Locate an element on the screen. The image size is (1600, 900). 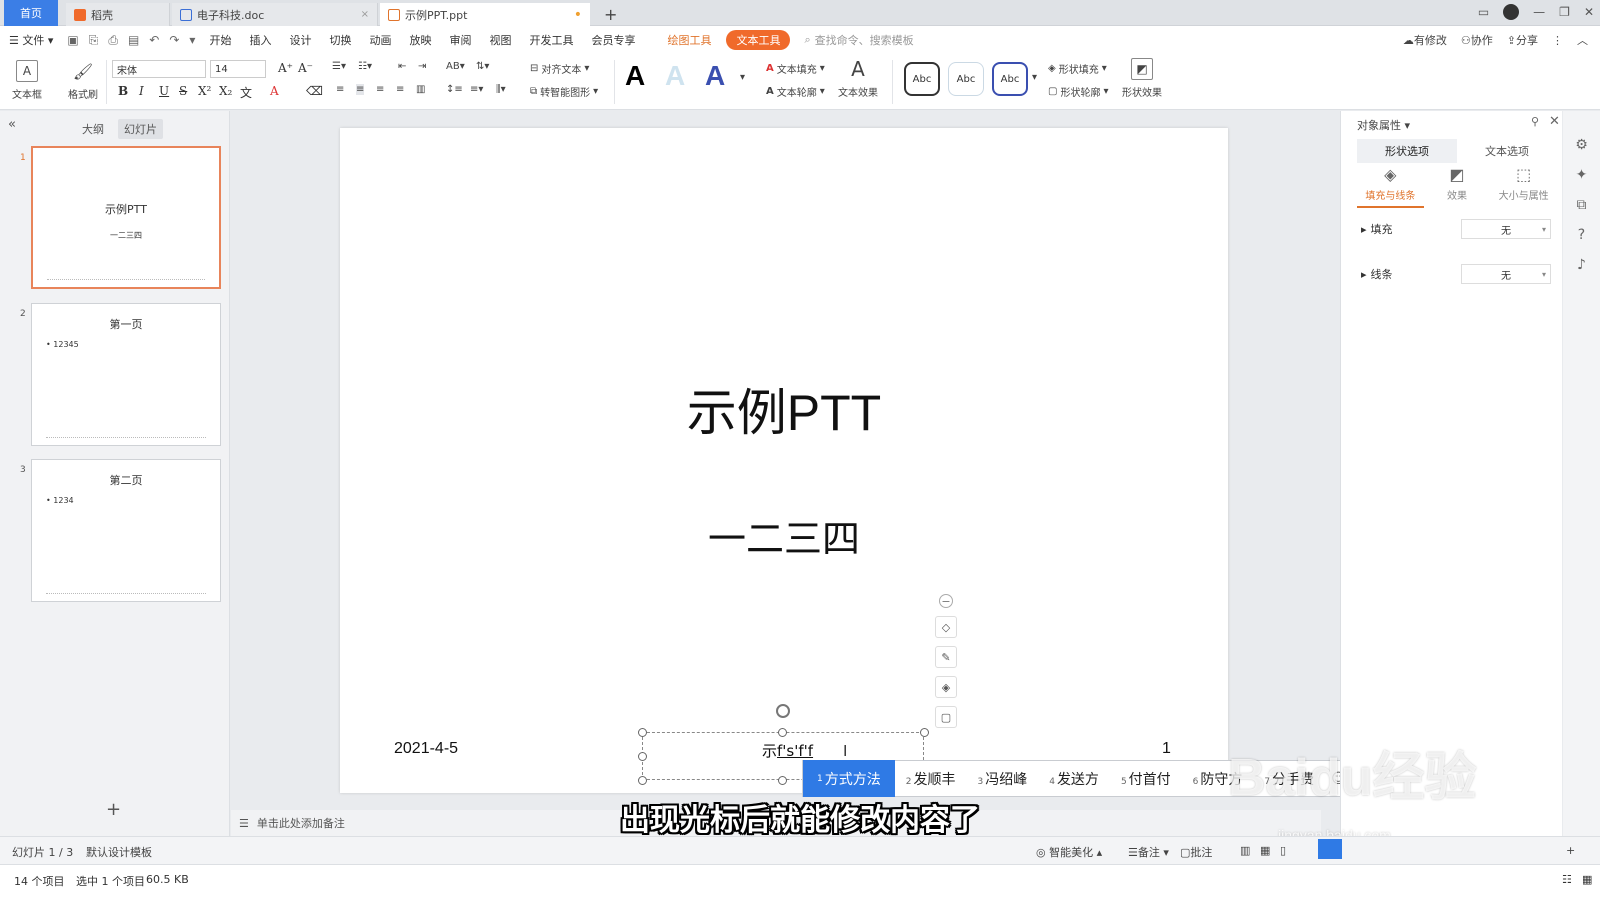
shape-outline-button: ▢ 形状轮廓 ▾ is located at coordinates (1078, 91).